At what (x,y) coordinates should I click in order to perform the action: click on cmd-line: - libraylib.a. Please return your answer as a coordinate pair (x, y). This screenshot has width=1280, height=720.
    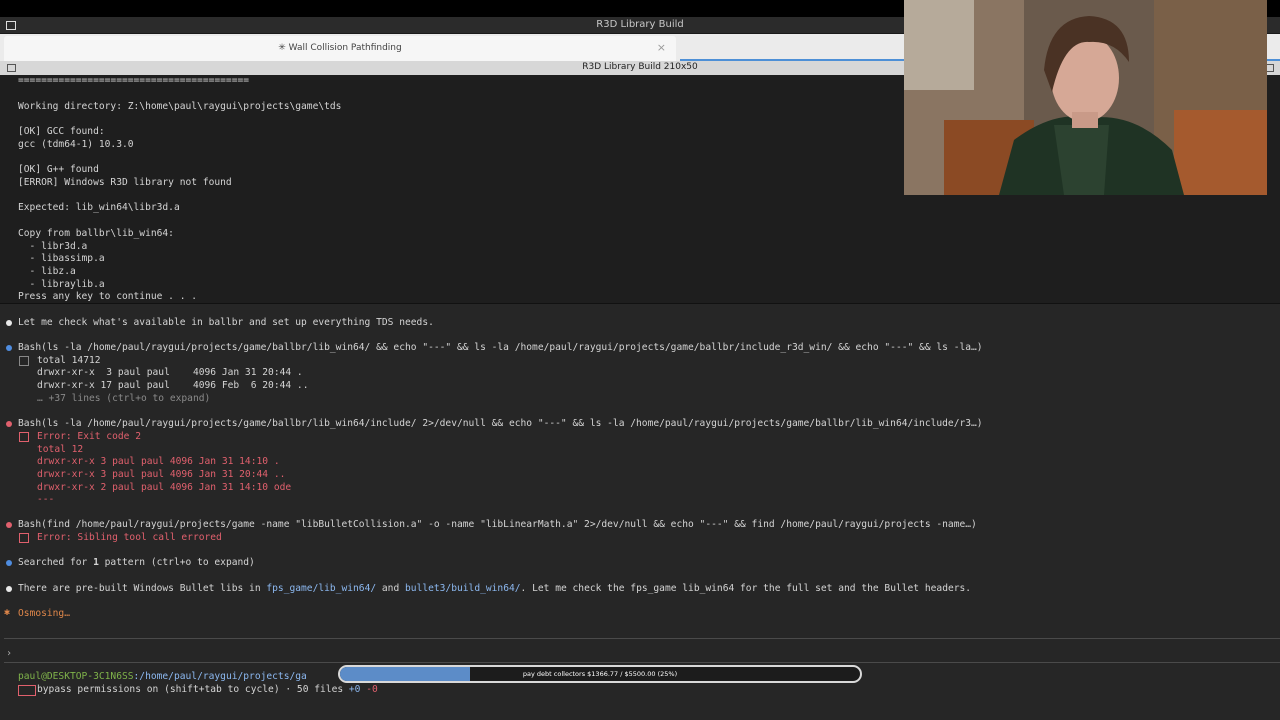
    Looking at the image, I should click on (61, 284).